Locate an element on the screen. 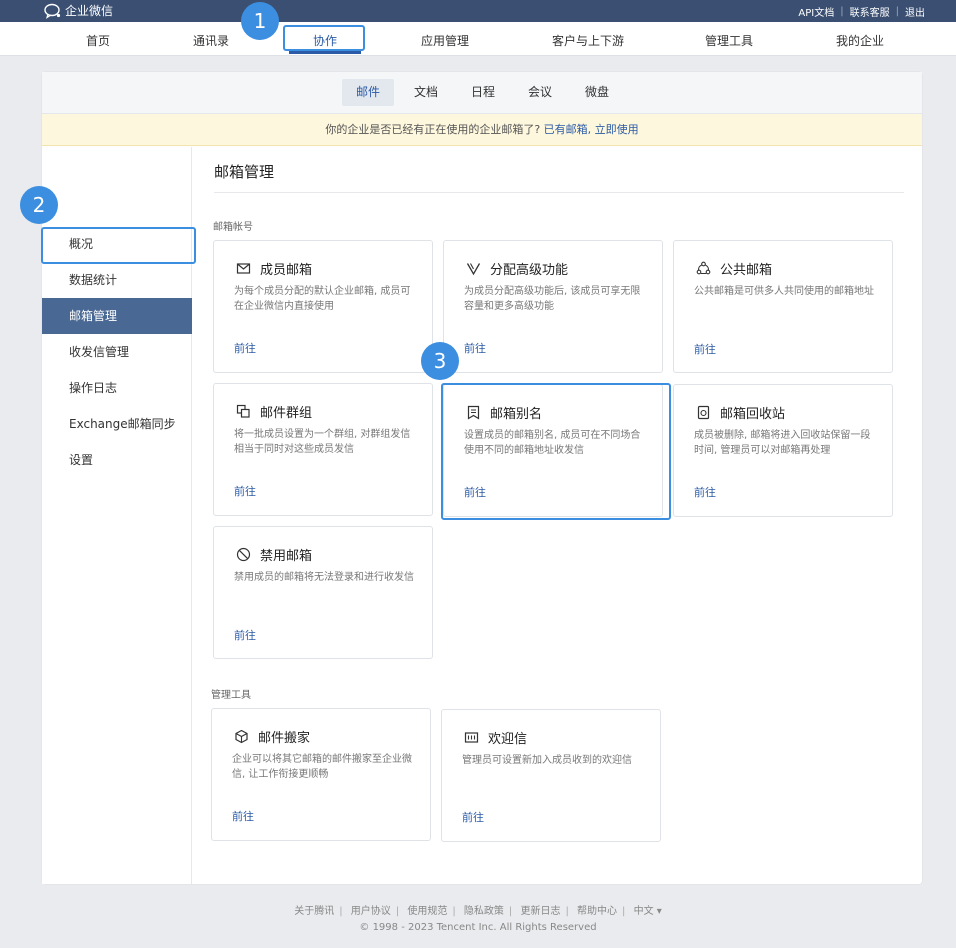 The height and width of the screenshot is (948, 956). api-docs-link: API文档 is located at coordinates (816, 11).